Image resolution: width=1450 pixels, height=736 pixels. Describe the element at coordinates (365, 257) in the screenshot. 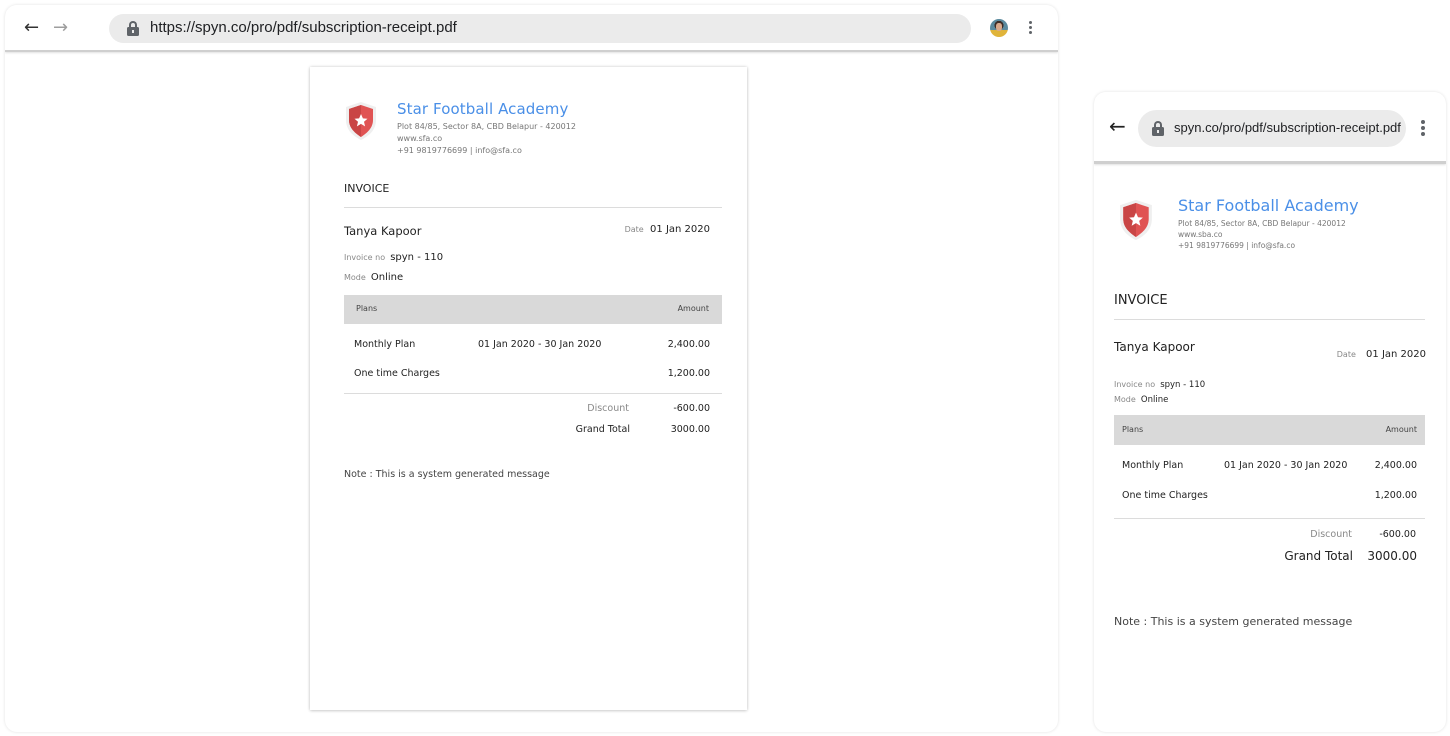

I see `invoice-no-label: Invoice no` at that location.